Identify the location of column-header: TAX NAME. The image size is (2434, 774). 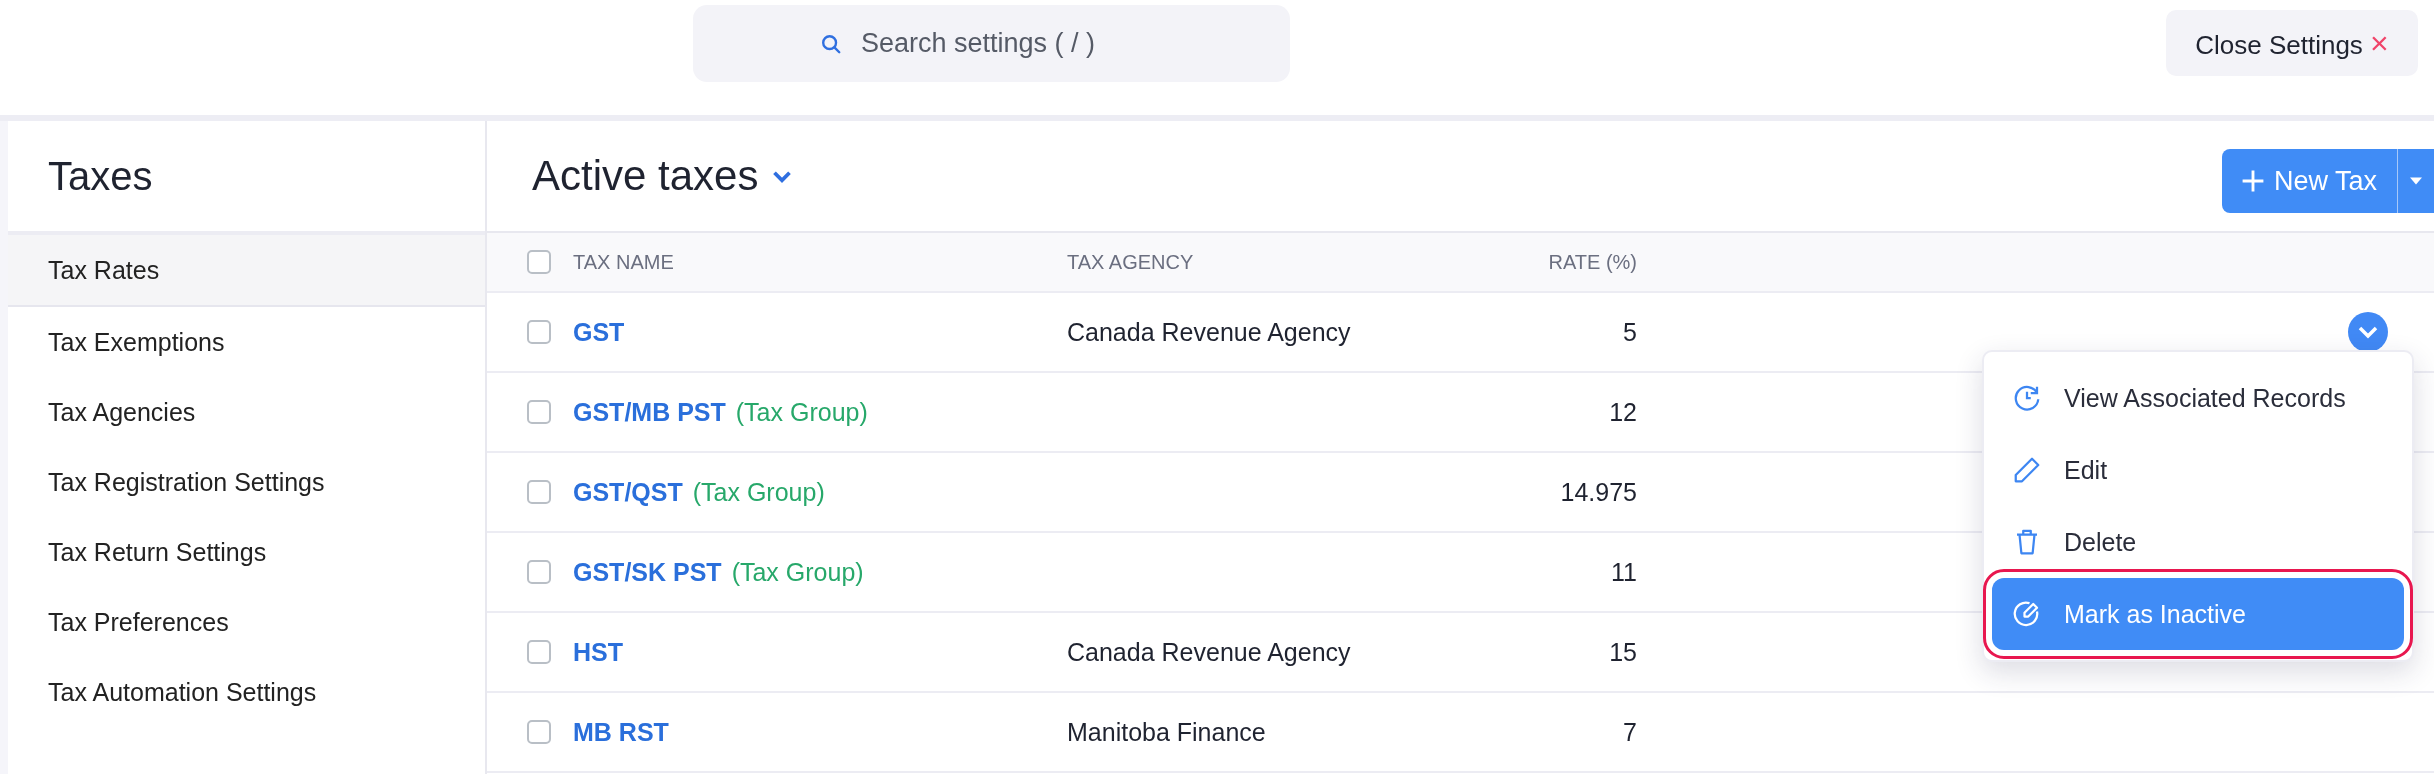
(624, 262).